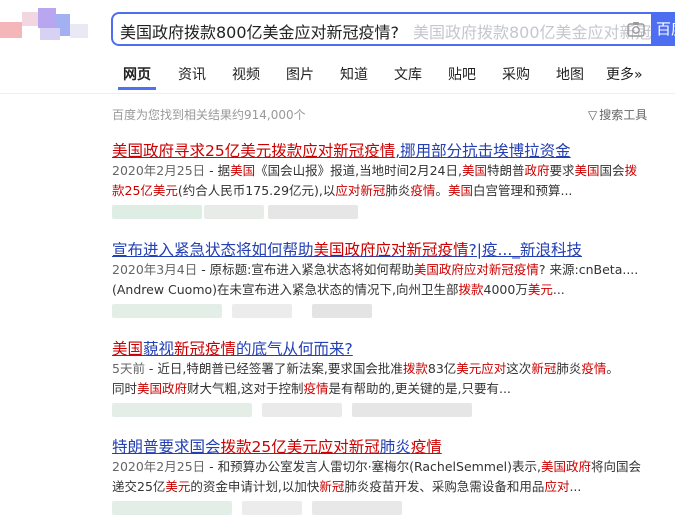 This screenshot has width=675, height=522. Describe the element at coordinates (337, 75) in the screenshot. I see `tab-bar: 网页 资讯 视频 图片 知道 文库 贴吧 采购 地图 更多»` at that location.